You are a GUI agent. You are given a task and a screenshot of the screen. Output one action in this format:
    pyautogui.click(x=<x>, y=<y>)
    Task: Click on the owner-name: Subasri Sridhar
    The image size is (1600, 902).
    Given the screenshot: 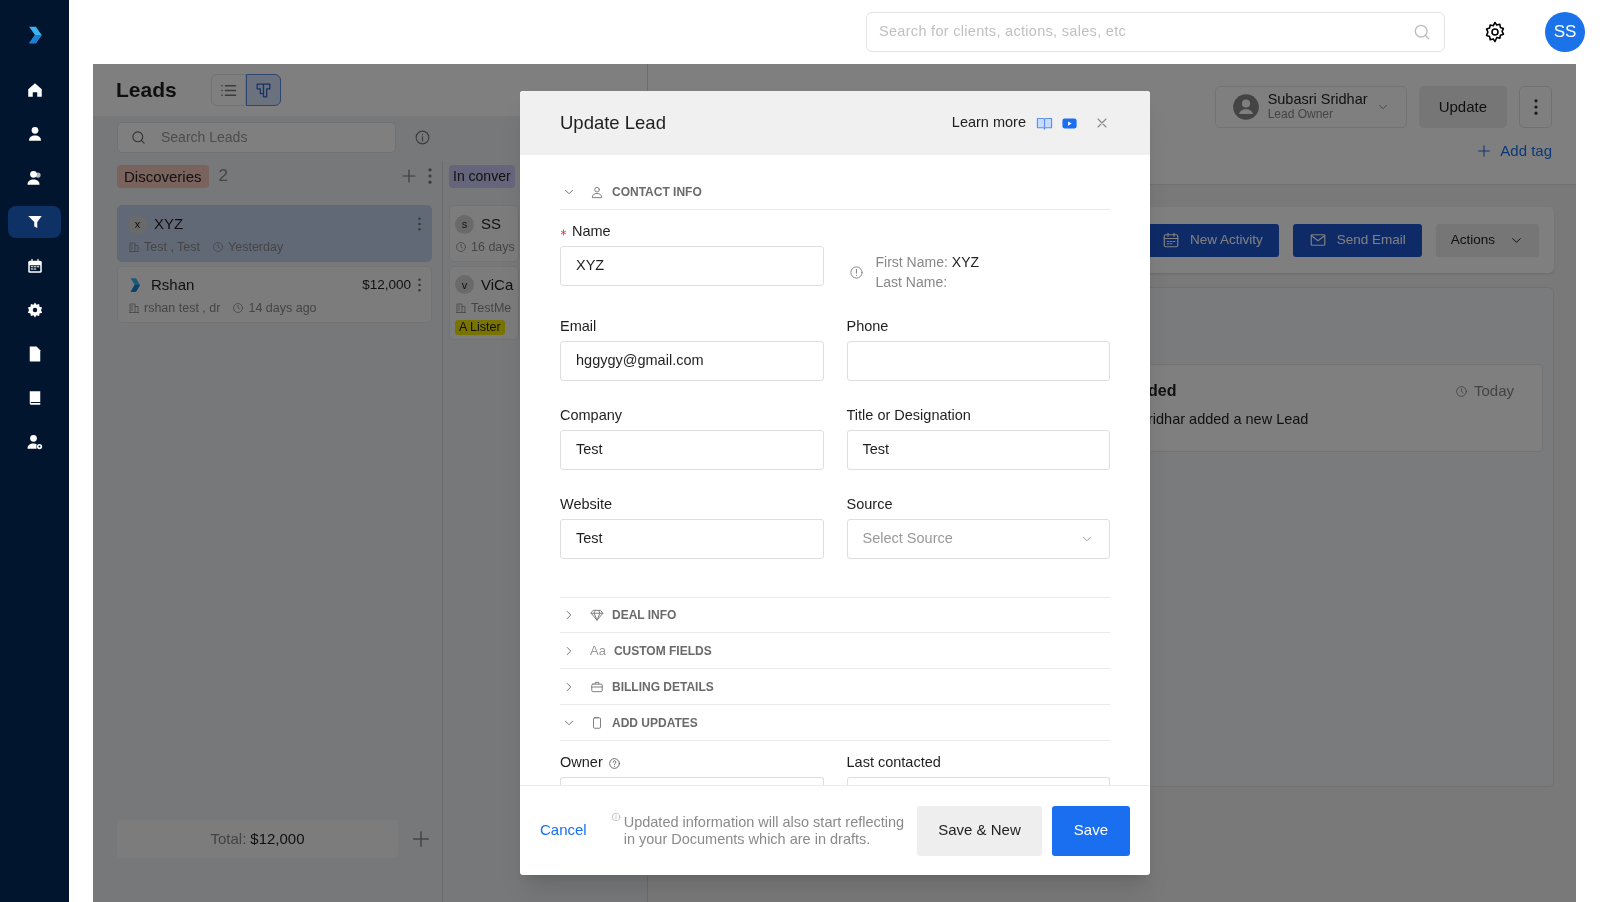 What is the action you would take?
    pyautogui.click(x=1317, y=99)
    